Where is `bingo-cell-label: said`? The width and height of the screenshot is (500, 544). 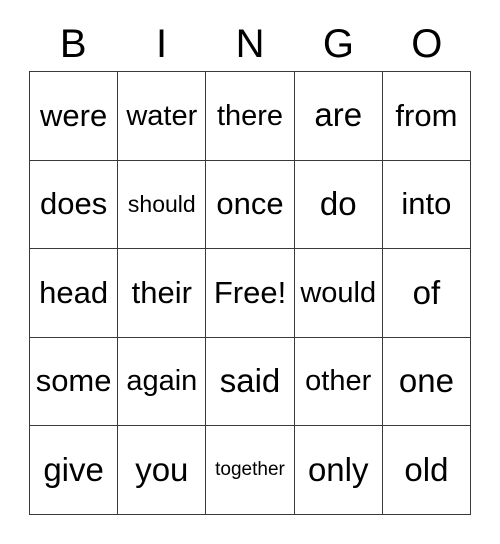
bingo-cell-label: said is located at coordinates (250, 381).